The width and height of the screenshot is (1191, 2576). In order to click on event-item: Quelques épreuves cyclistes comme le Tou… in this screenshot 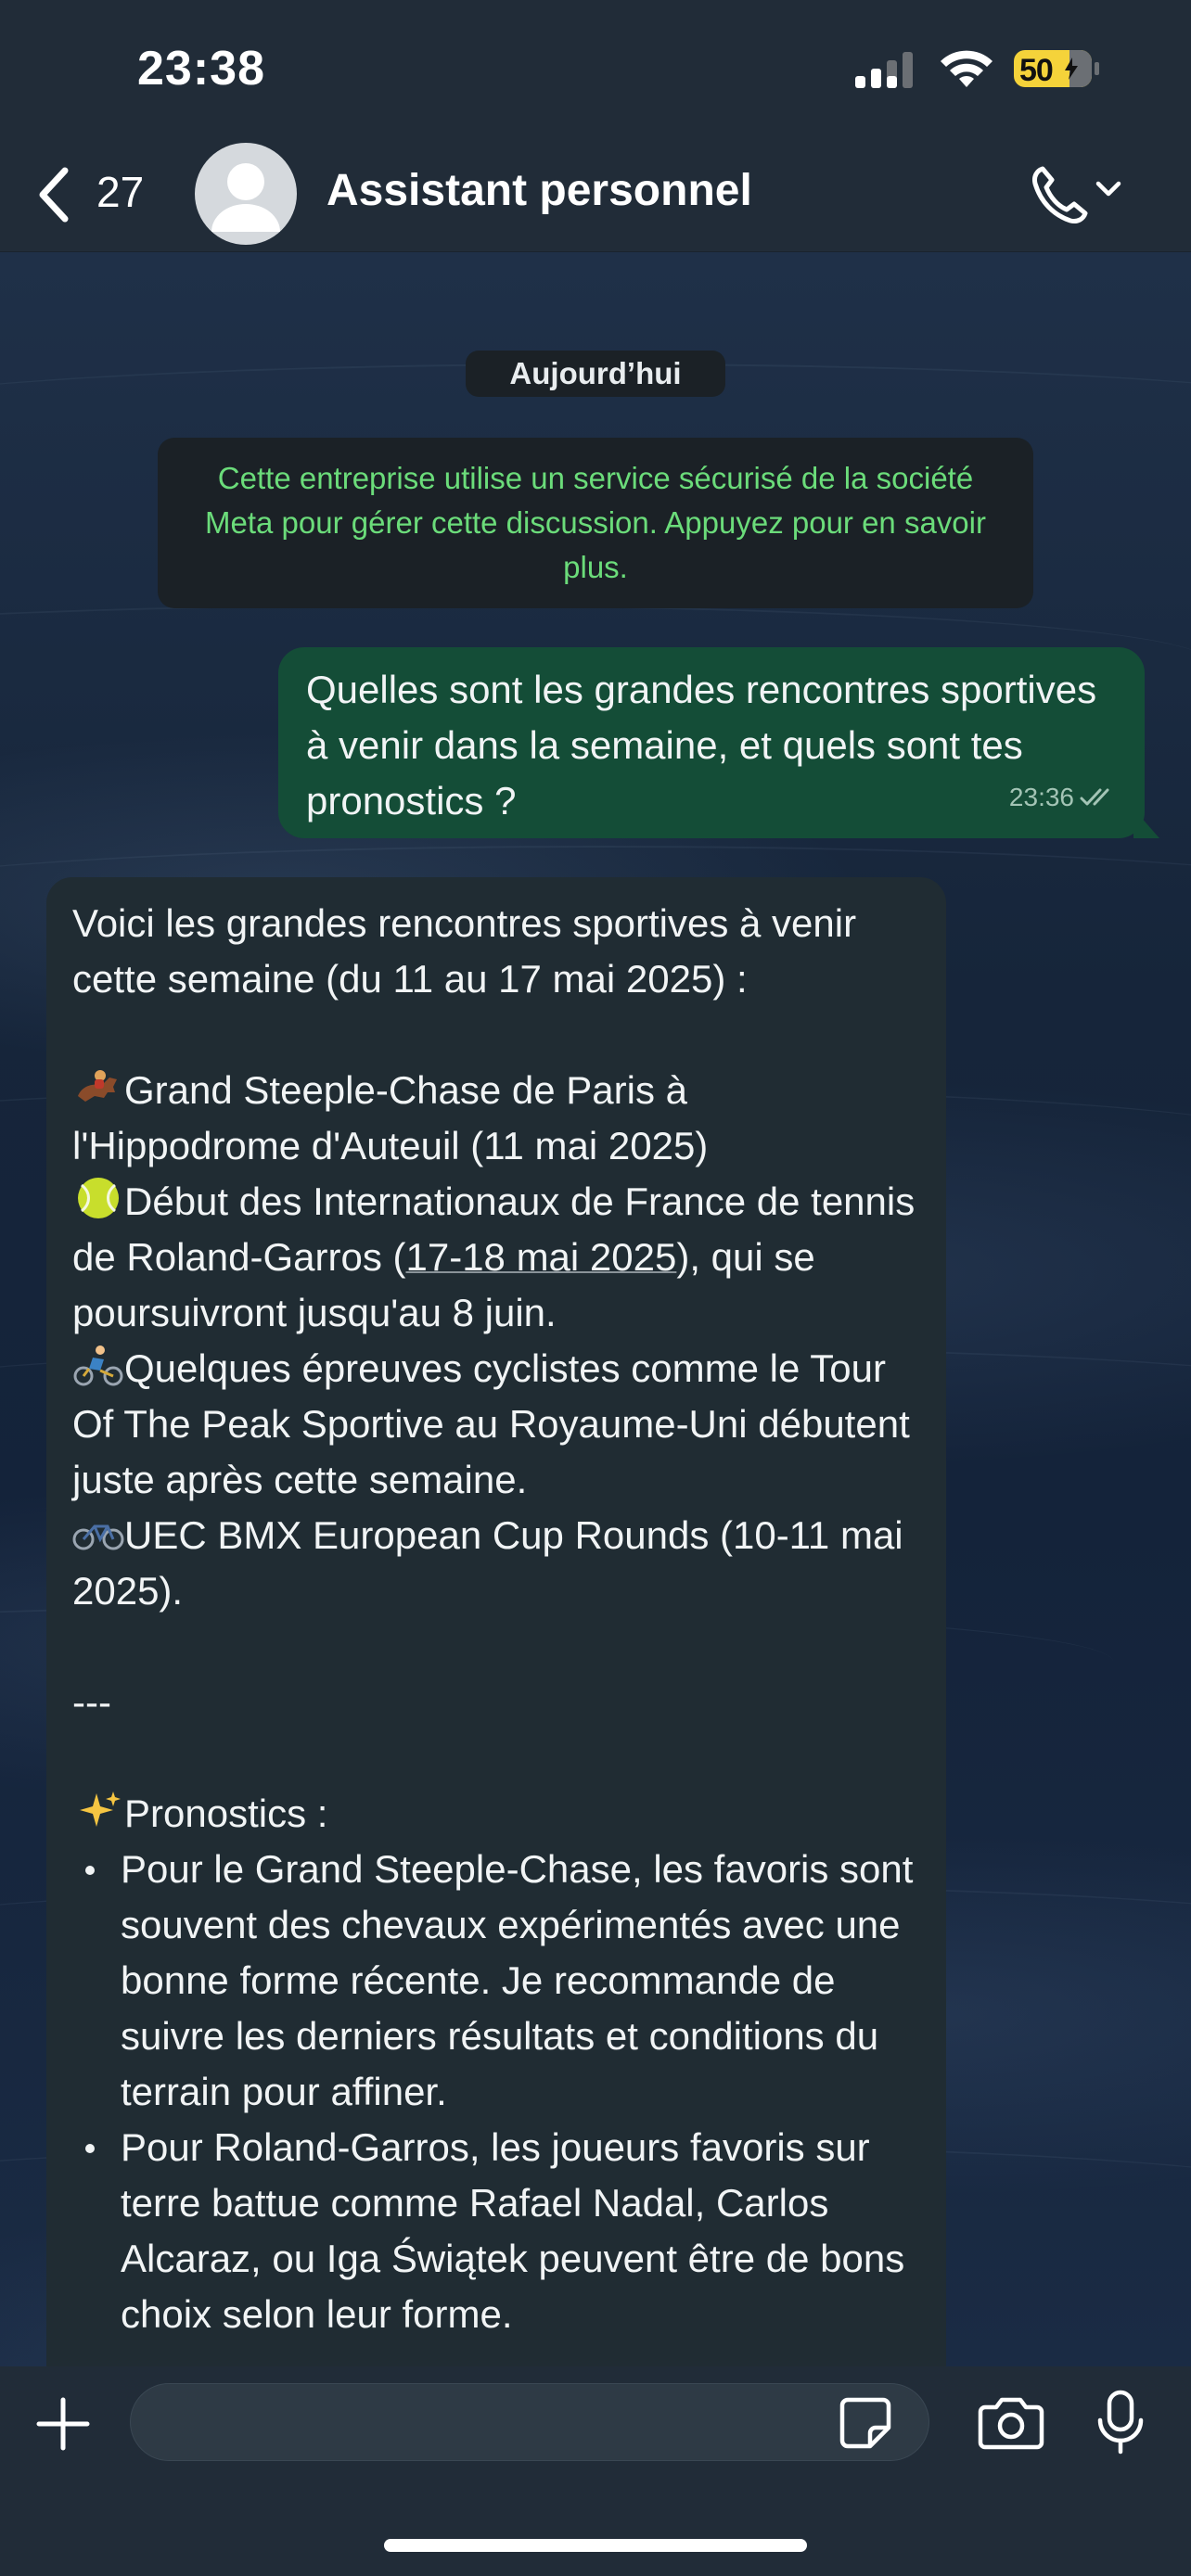, I will do `click(496, 1424)`.